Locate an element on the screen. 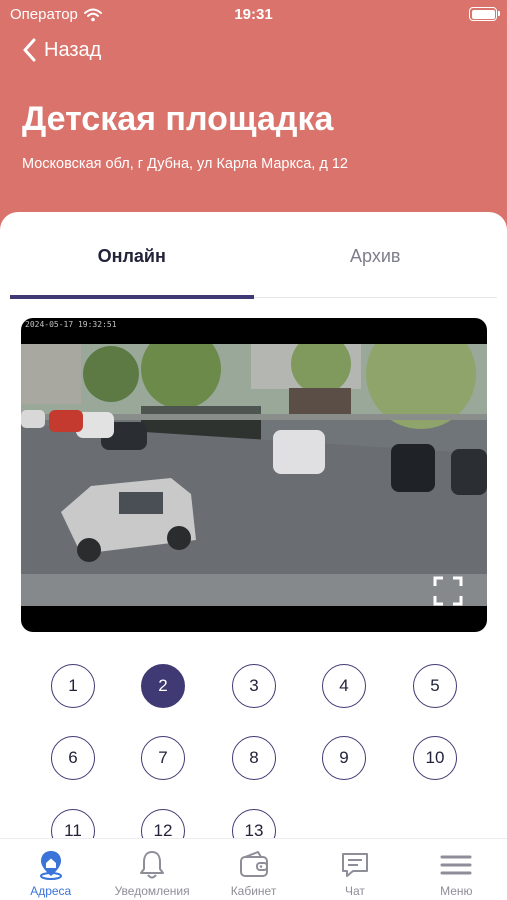  page-title: Детская площадка is located at coordinates (178, 119).